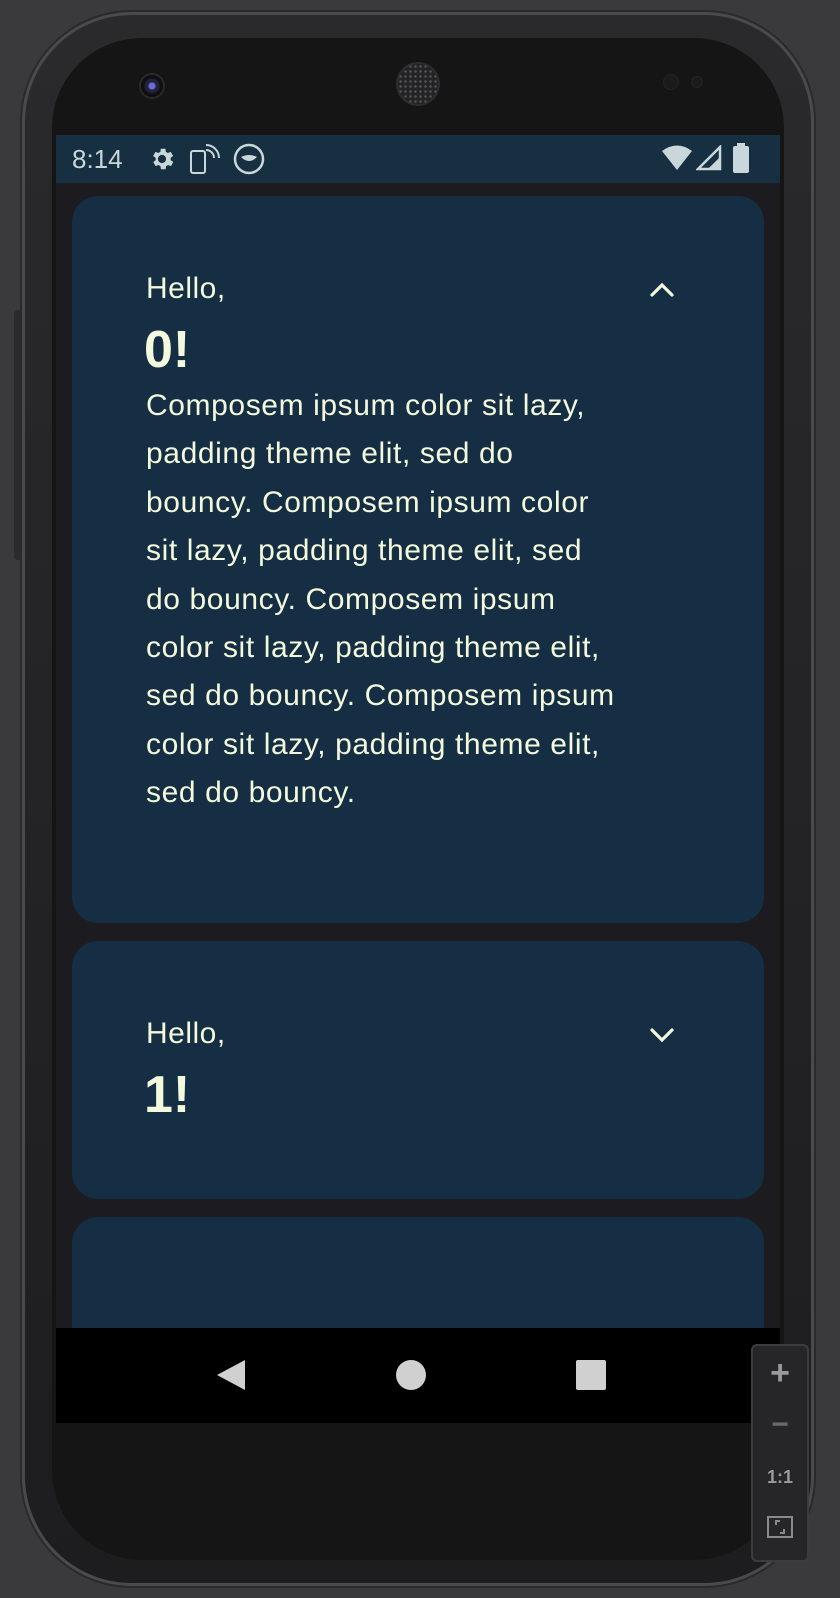 This screenshot has height=1598, width=840. I want to click on chevron-up-icon, so click(662, 290).